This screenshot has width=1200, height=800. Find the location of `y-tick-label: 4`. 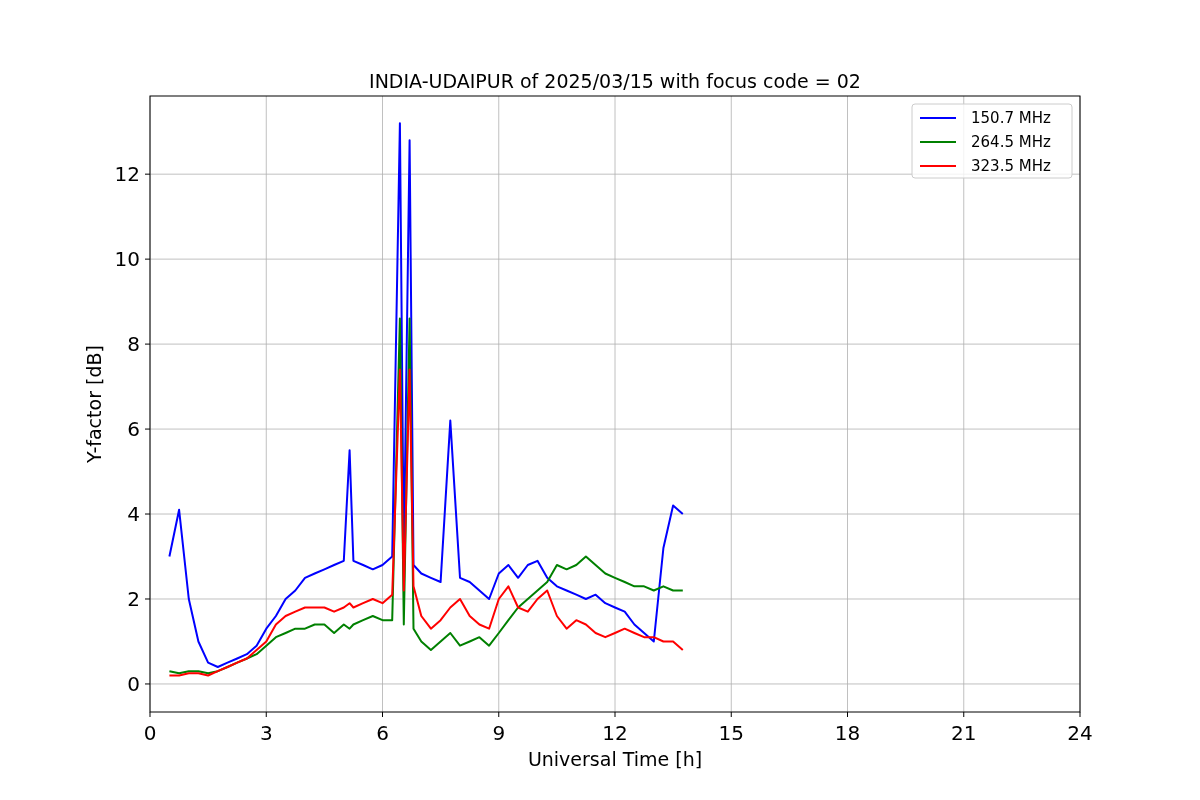

y-tick-label: 4 is located at coordinates (133, 514).